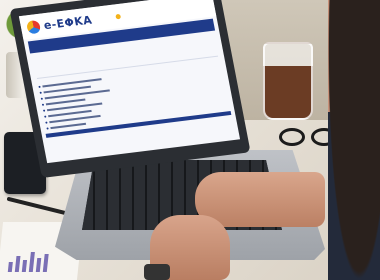 Image resolution: width=380 pixels, height=280 pixels. What do you see at coordinates (157, 272) in the screenshot?
I see `wristwatch` at bounding box center [157, 272].